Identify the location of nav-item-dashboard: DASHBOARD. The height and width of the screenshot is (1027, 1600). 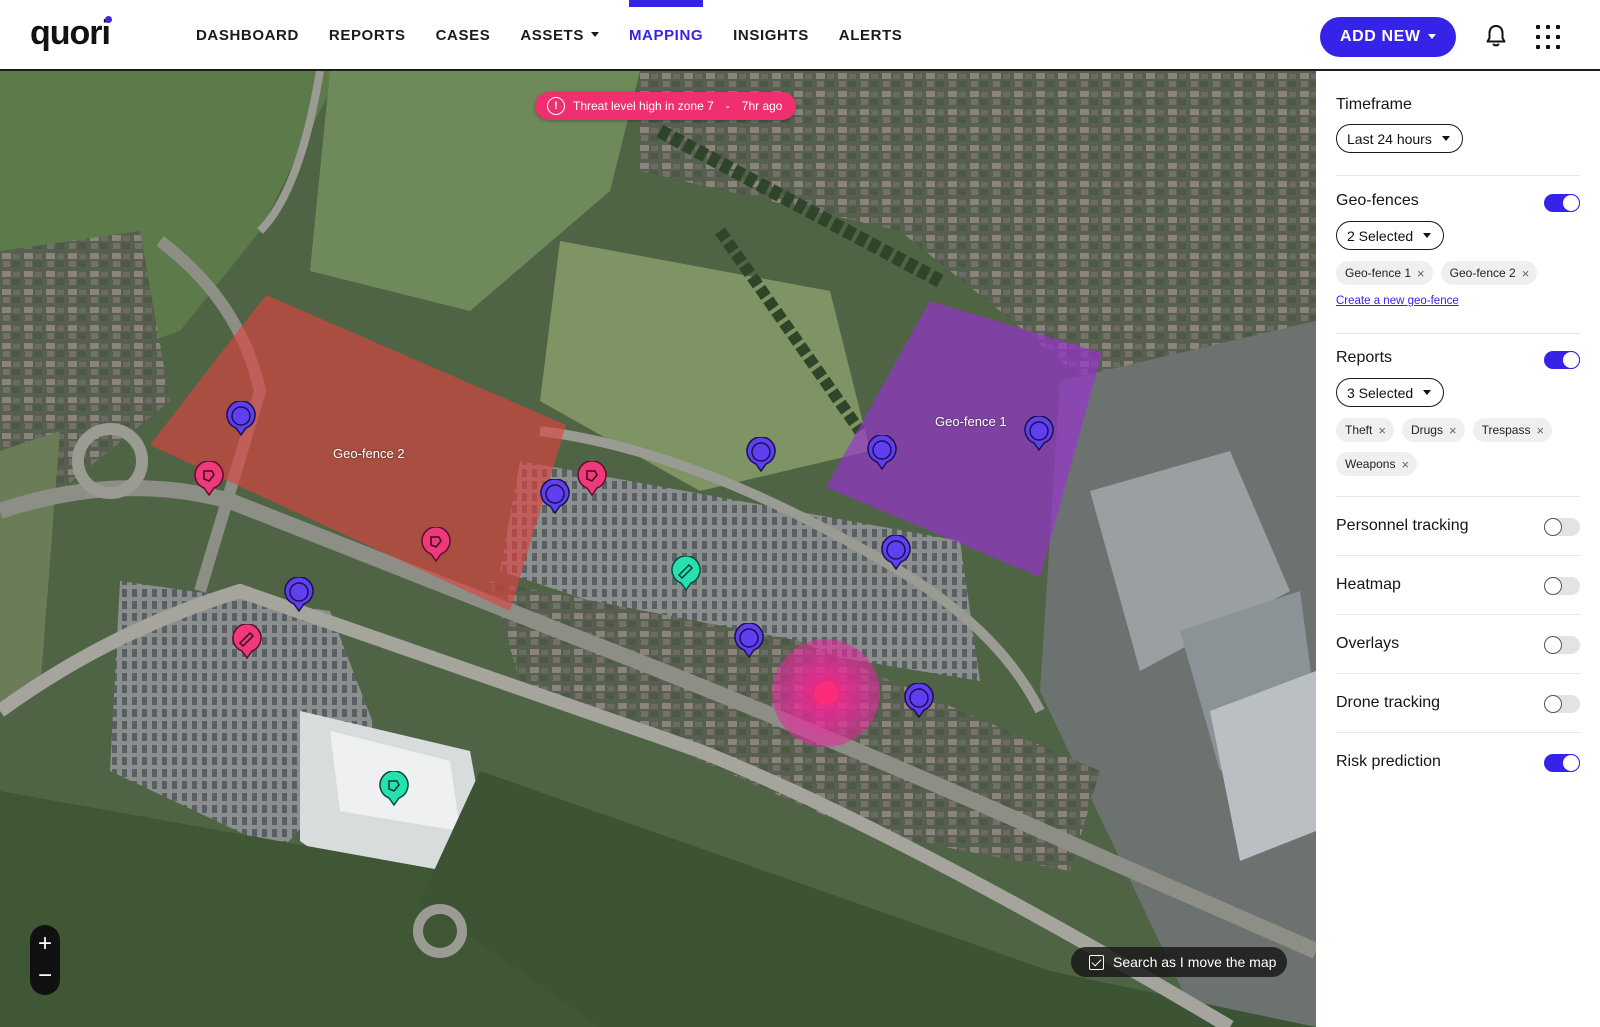
(247, 35).